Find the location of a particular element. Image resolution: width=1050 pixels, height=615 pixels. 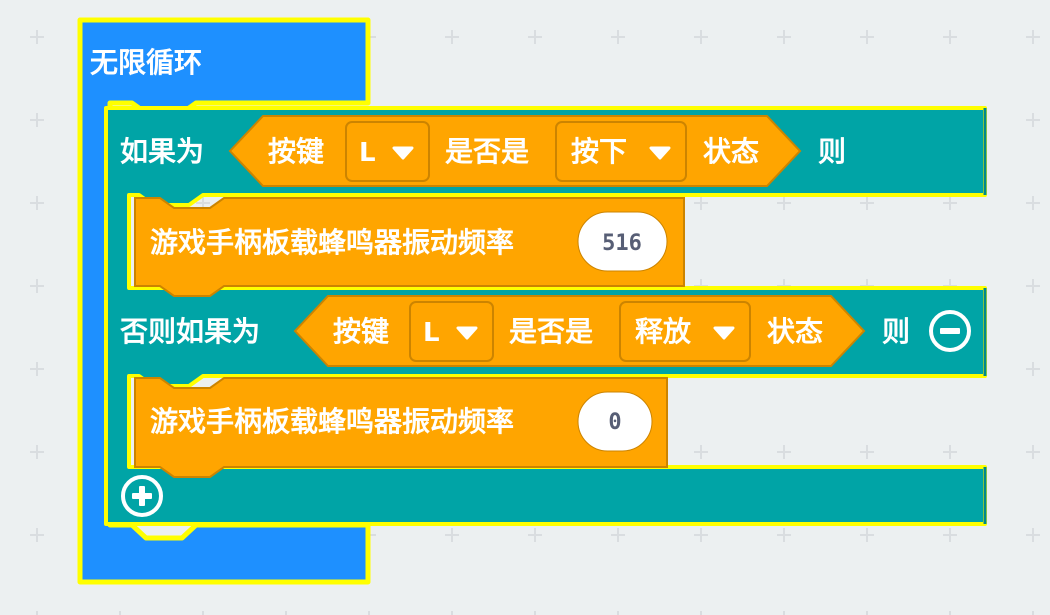

frequency-value: 516 is located at coordinates (622, 243).